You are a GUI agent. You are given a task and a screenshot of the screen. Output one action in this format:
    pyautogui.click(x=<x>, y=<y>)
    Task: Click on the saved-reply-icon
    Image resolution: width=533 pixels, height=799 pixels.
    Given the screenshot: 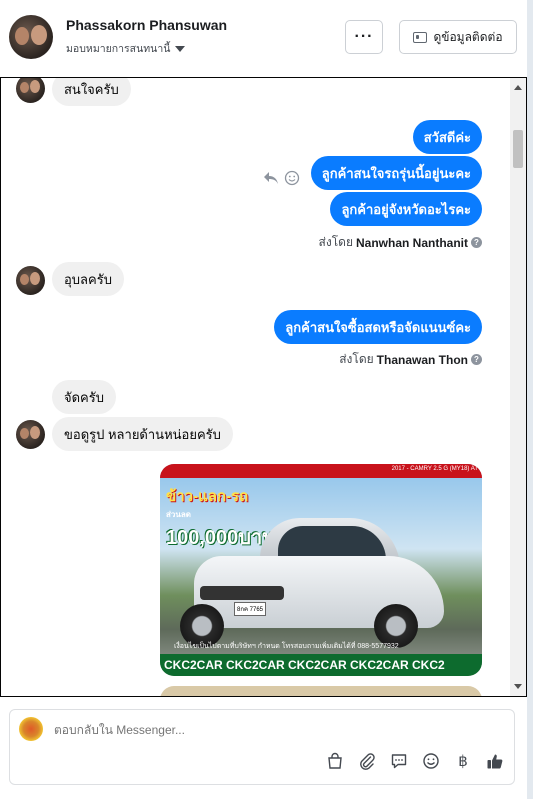 What is the action you would take?
    pyautogui.click(x=399, y=761)
    